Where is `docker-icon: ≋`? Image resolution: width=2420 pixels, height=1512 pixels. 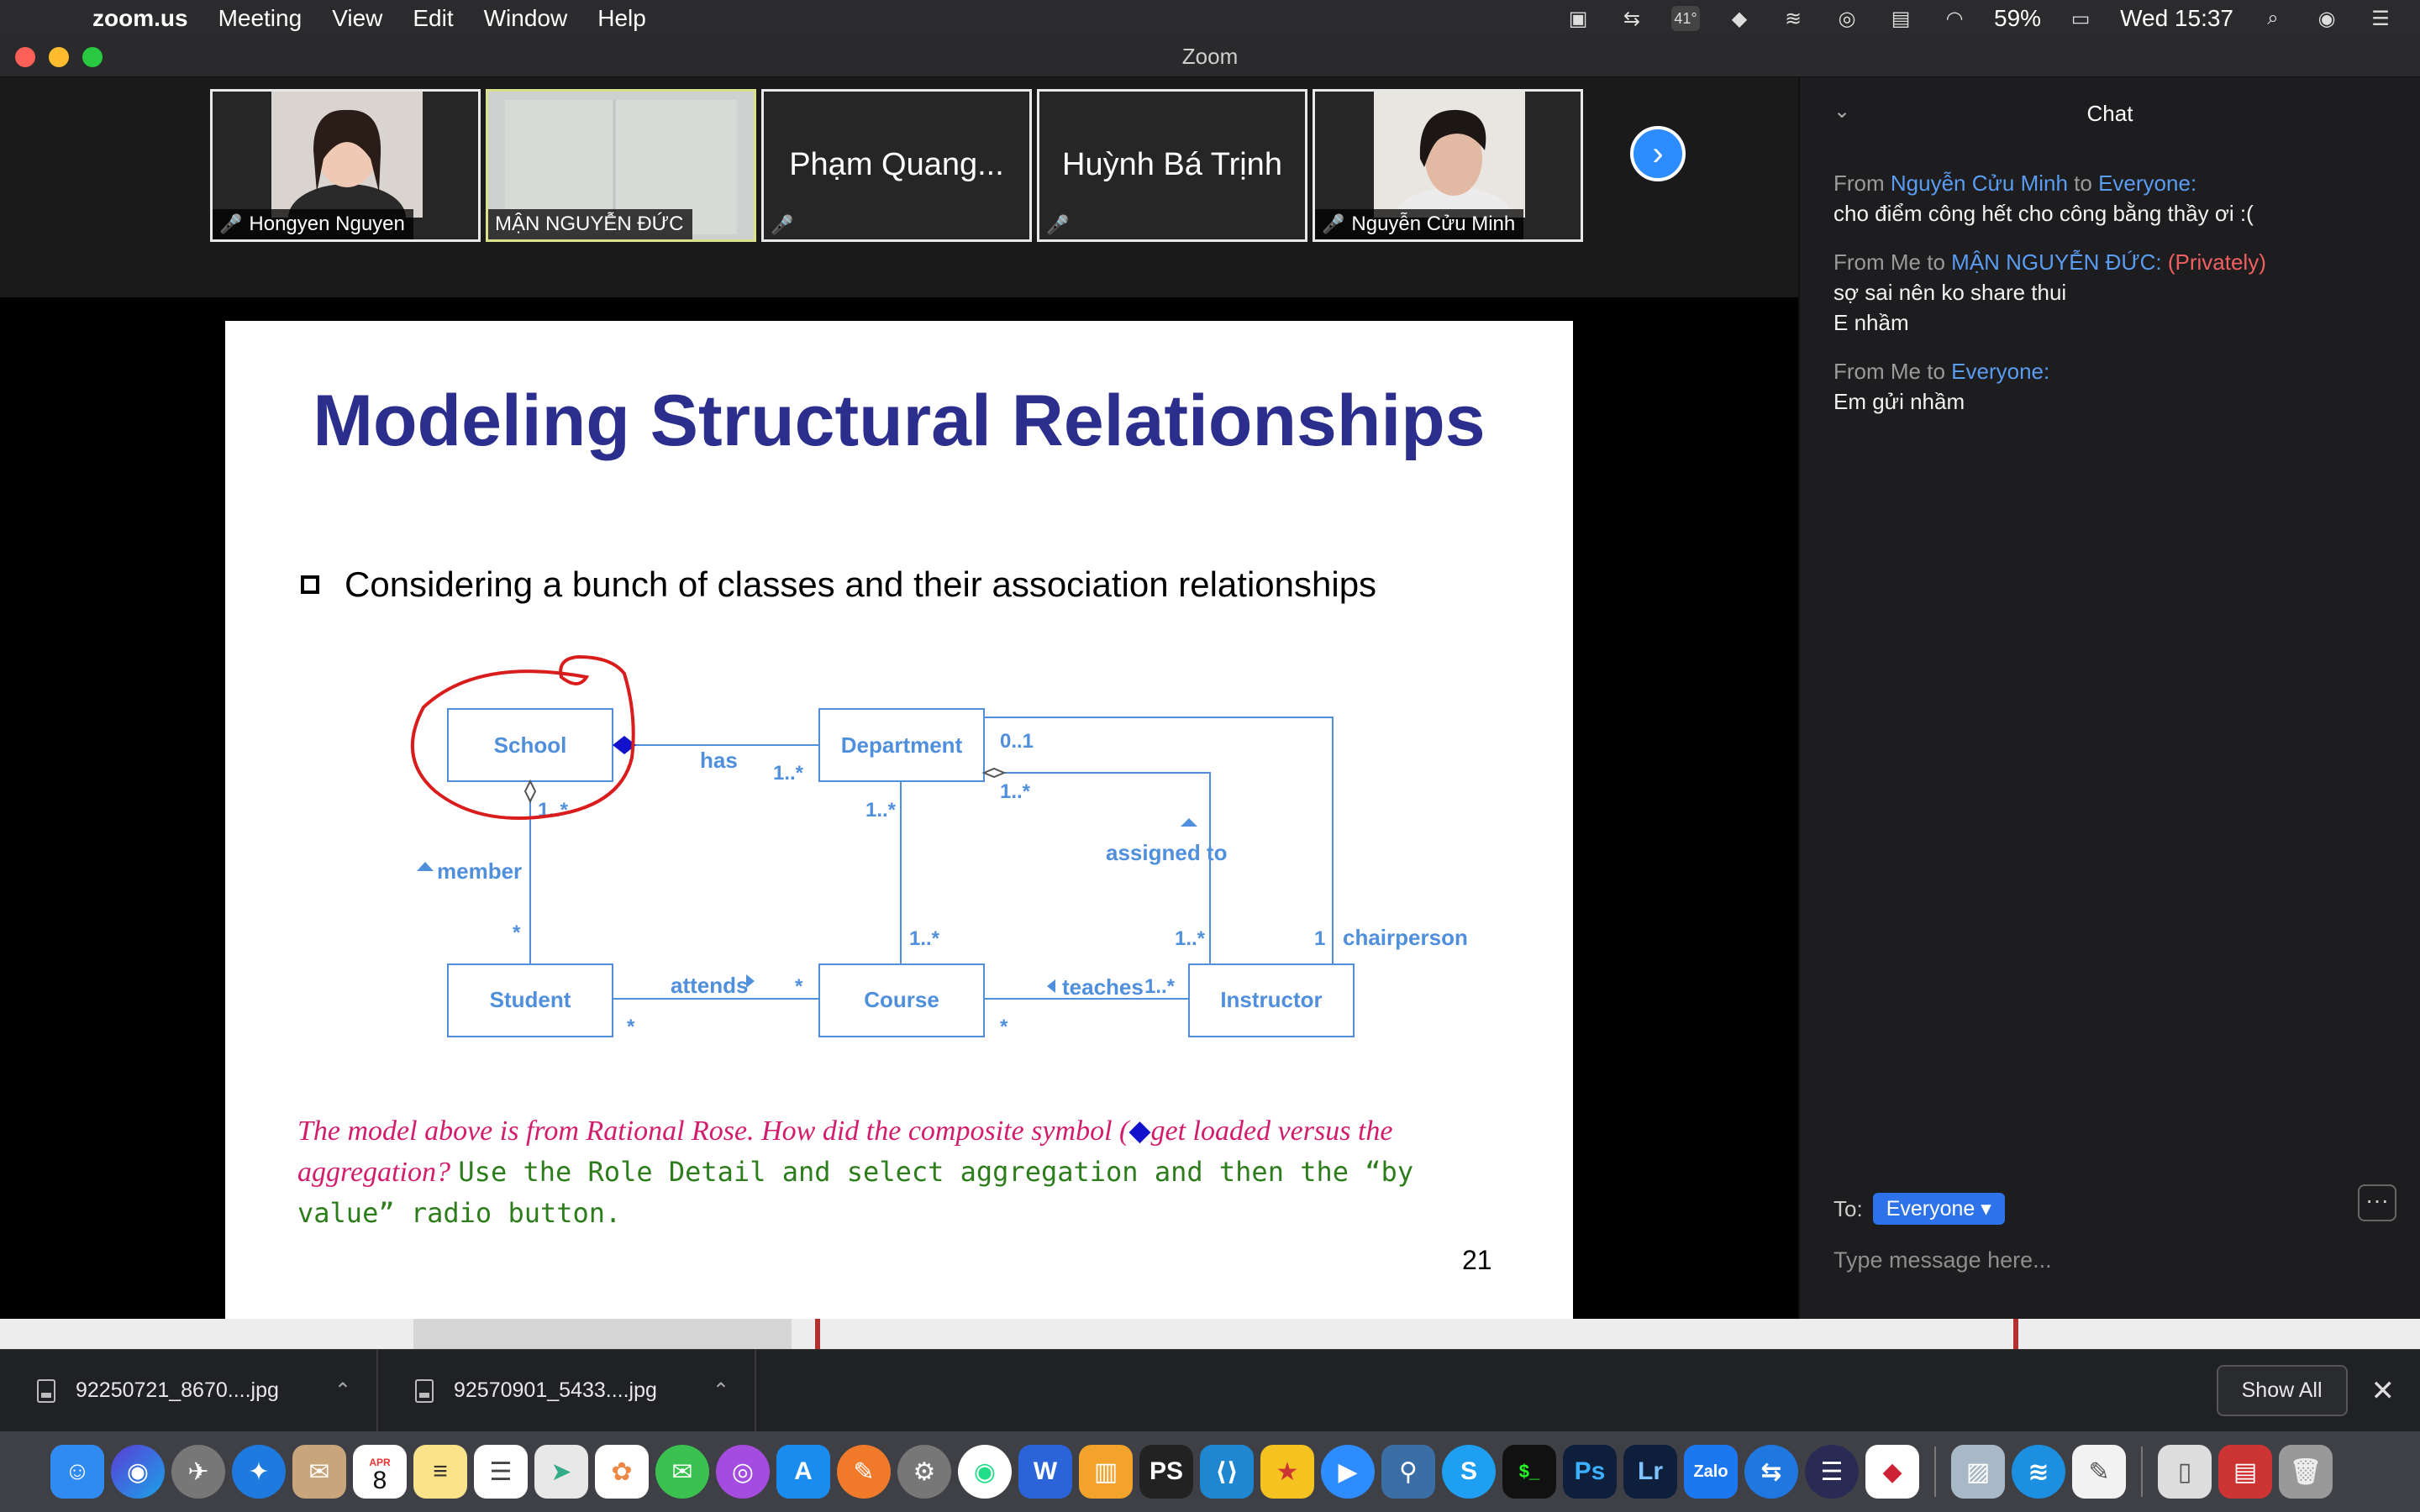 docker-icon: ≋ is located at coordinates (2039, 1472).